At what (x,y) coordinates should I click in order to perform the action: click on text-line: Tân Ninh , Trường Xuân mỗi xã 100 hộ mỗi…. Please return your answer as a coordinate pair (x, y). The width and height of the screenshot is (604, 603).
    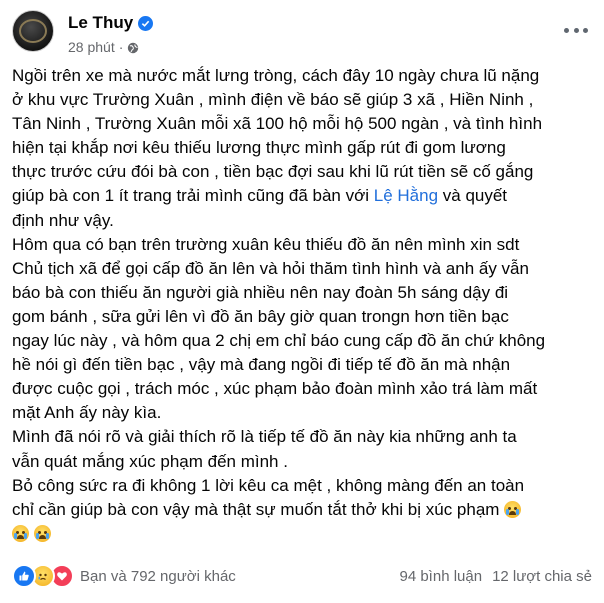
    Looking at the image, I should click on (277, 124).